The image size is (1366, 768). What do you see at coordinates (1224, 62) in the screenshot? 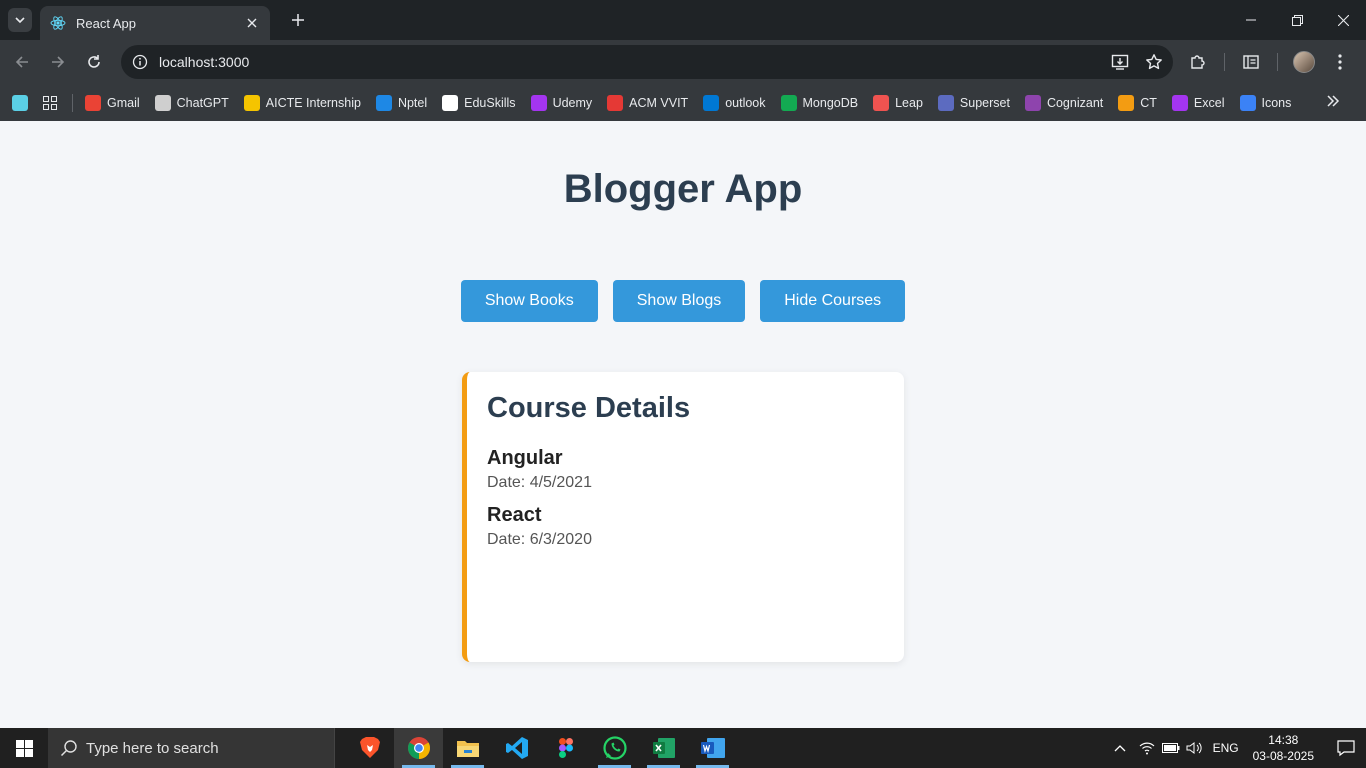
I see `toolbar-divider` at bounding box center [1224, 62].